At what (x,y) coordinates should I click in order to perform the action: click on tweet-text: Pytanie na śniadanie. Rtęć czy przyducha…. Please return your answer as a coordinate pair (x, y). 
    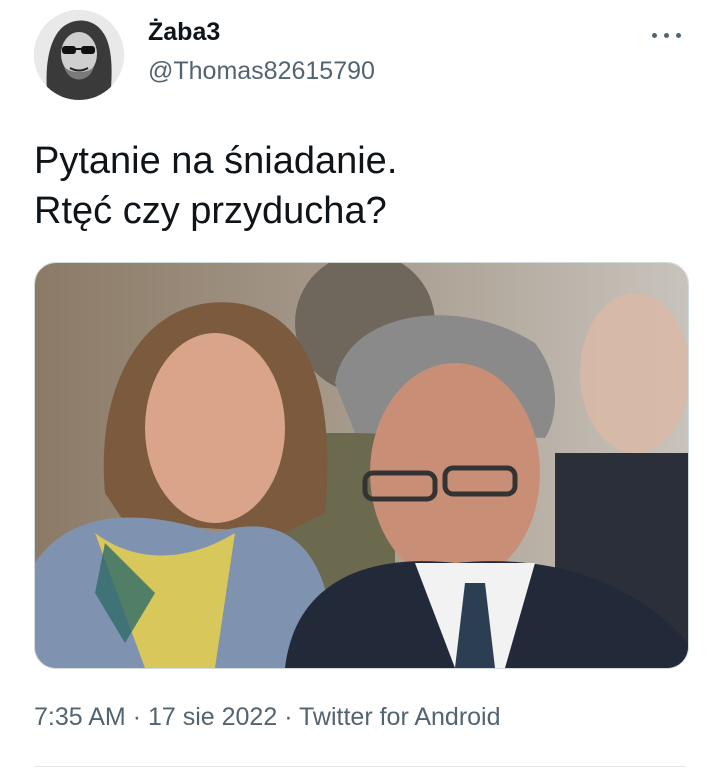
    Looking at the image, I should click on (215, 186).